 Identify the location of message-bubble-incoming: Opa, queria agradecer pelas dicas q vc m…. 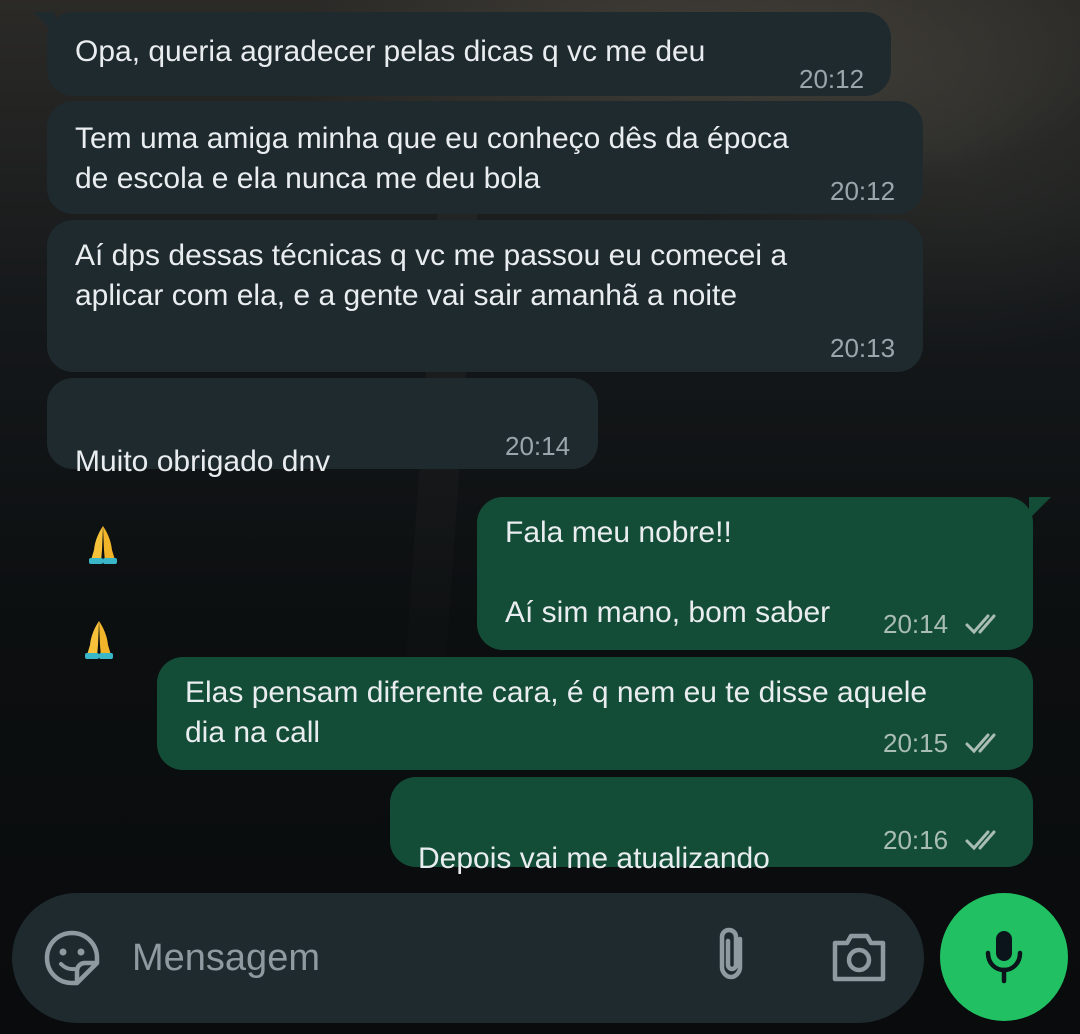
(462, 54).